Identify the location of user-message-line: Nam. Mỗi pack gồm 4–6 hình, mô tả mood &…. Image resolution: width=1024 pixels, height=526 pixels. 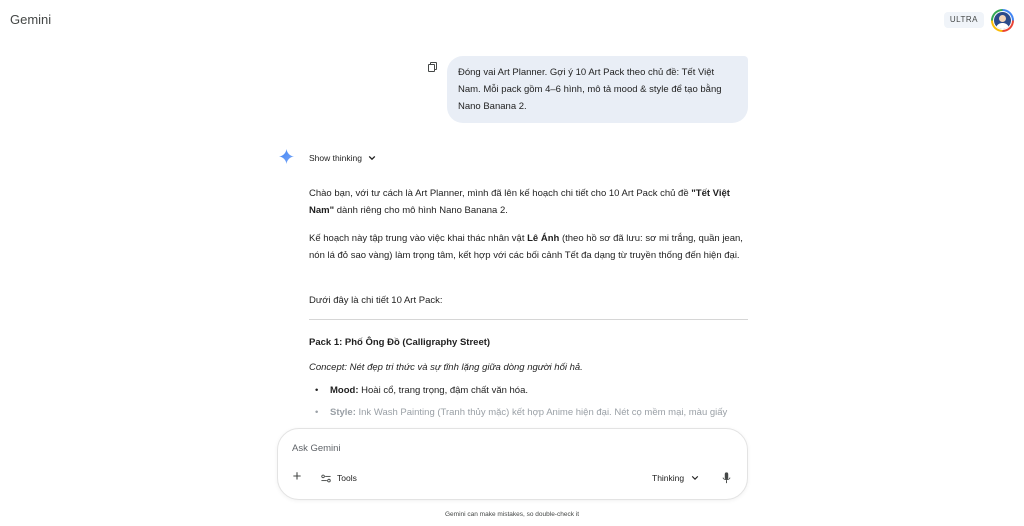
(590, 89).